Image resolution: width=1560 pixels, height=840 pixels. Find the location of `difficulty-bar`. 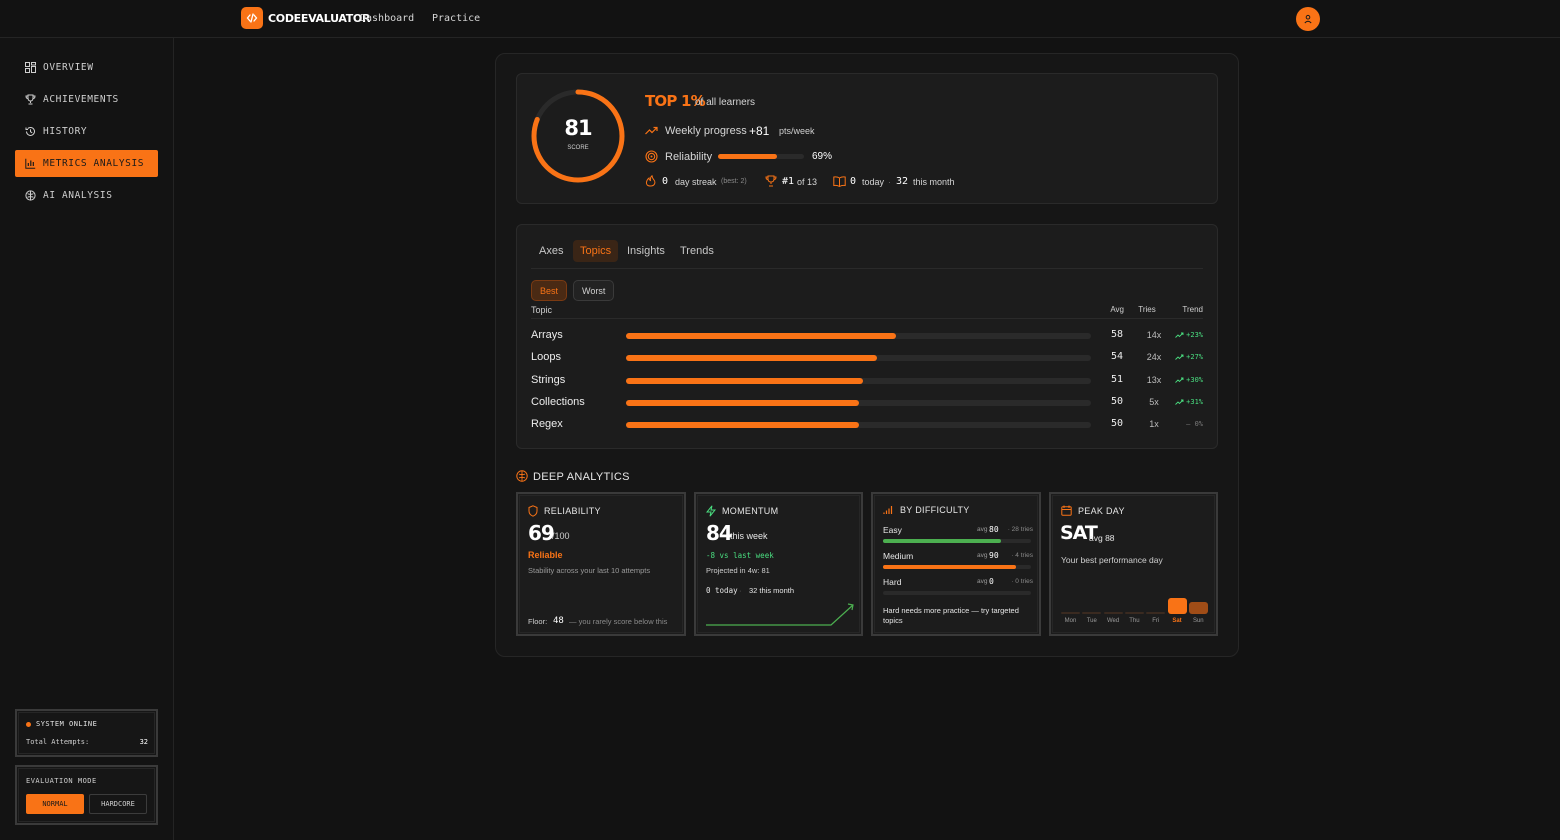

difficulty-bar is located at coordinates (957, 593).